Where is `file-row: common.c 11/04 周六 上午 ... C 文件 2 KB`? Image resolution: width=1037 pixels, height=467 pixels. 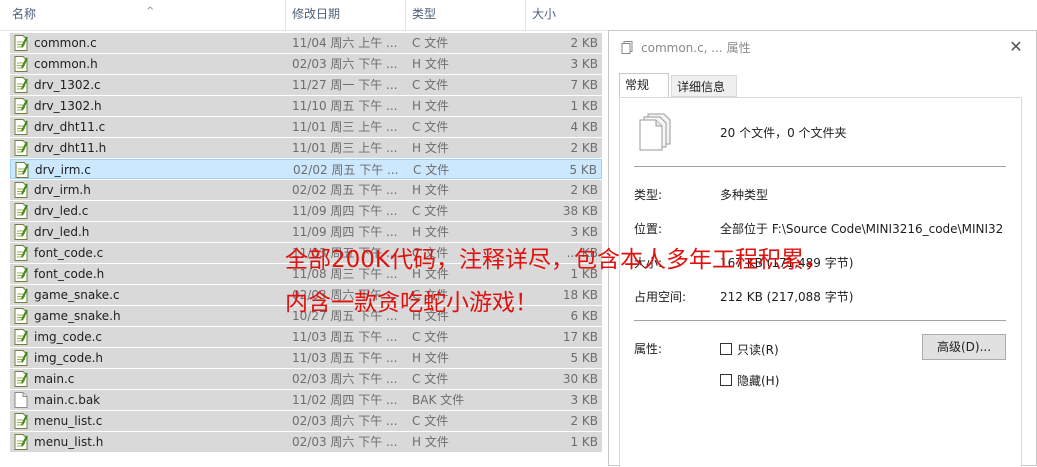 file-row: common.c 11/04 周六 上午 ... C 文件 2 KB is located at coordinates (306, 43).